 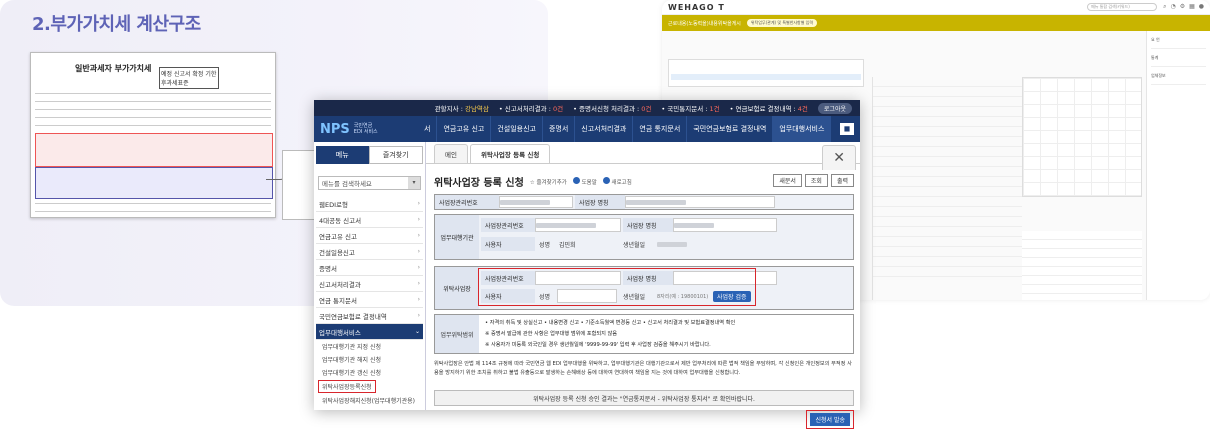 What do you see at coordinates (839, 157) in the screenshot?
I see `close-icon: ✕` at bounding box center [839, 157].